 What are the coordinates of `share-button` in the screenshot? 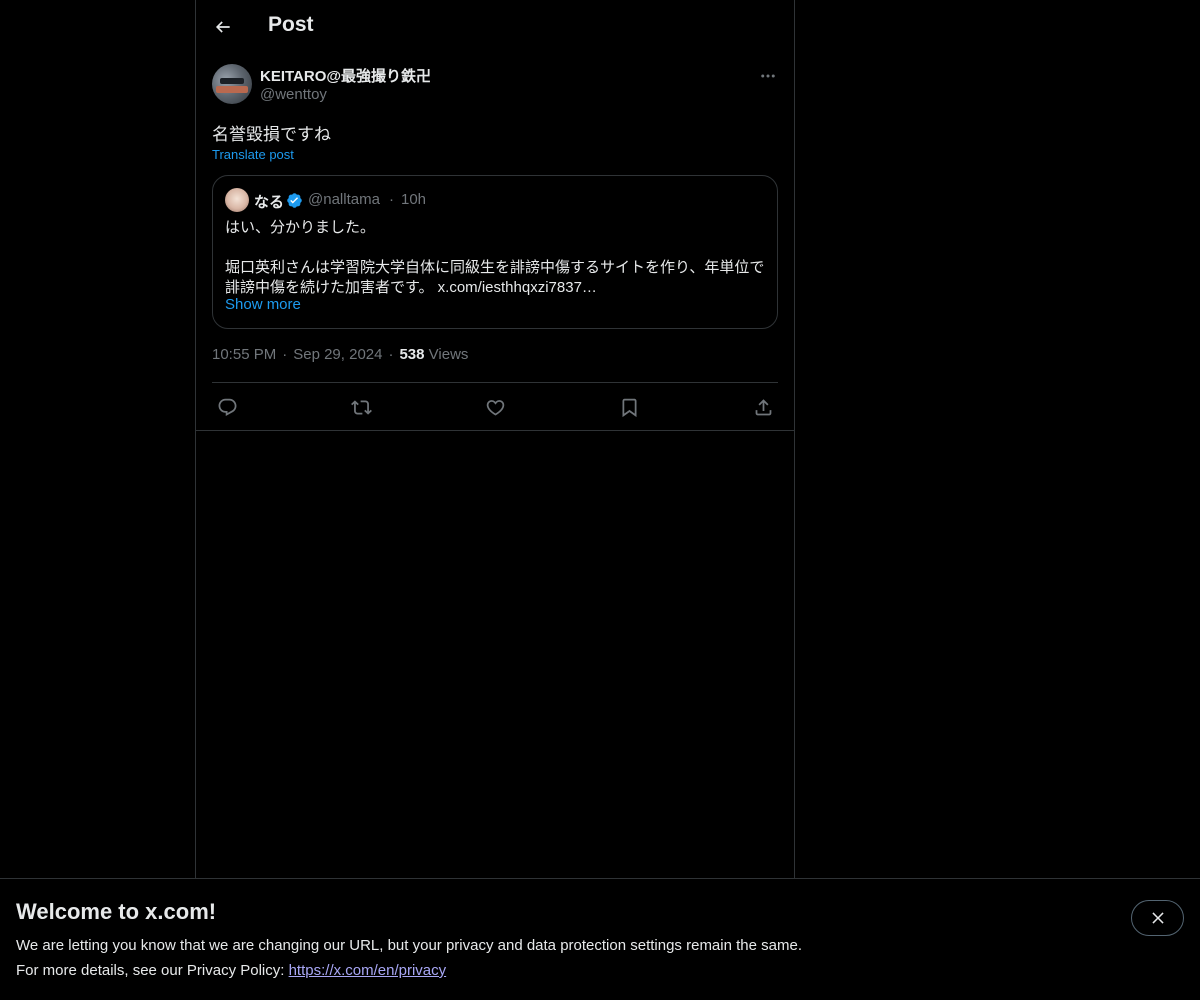 It's located at (763, 407).